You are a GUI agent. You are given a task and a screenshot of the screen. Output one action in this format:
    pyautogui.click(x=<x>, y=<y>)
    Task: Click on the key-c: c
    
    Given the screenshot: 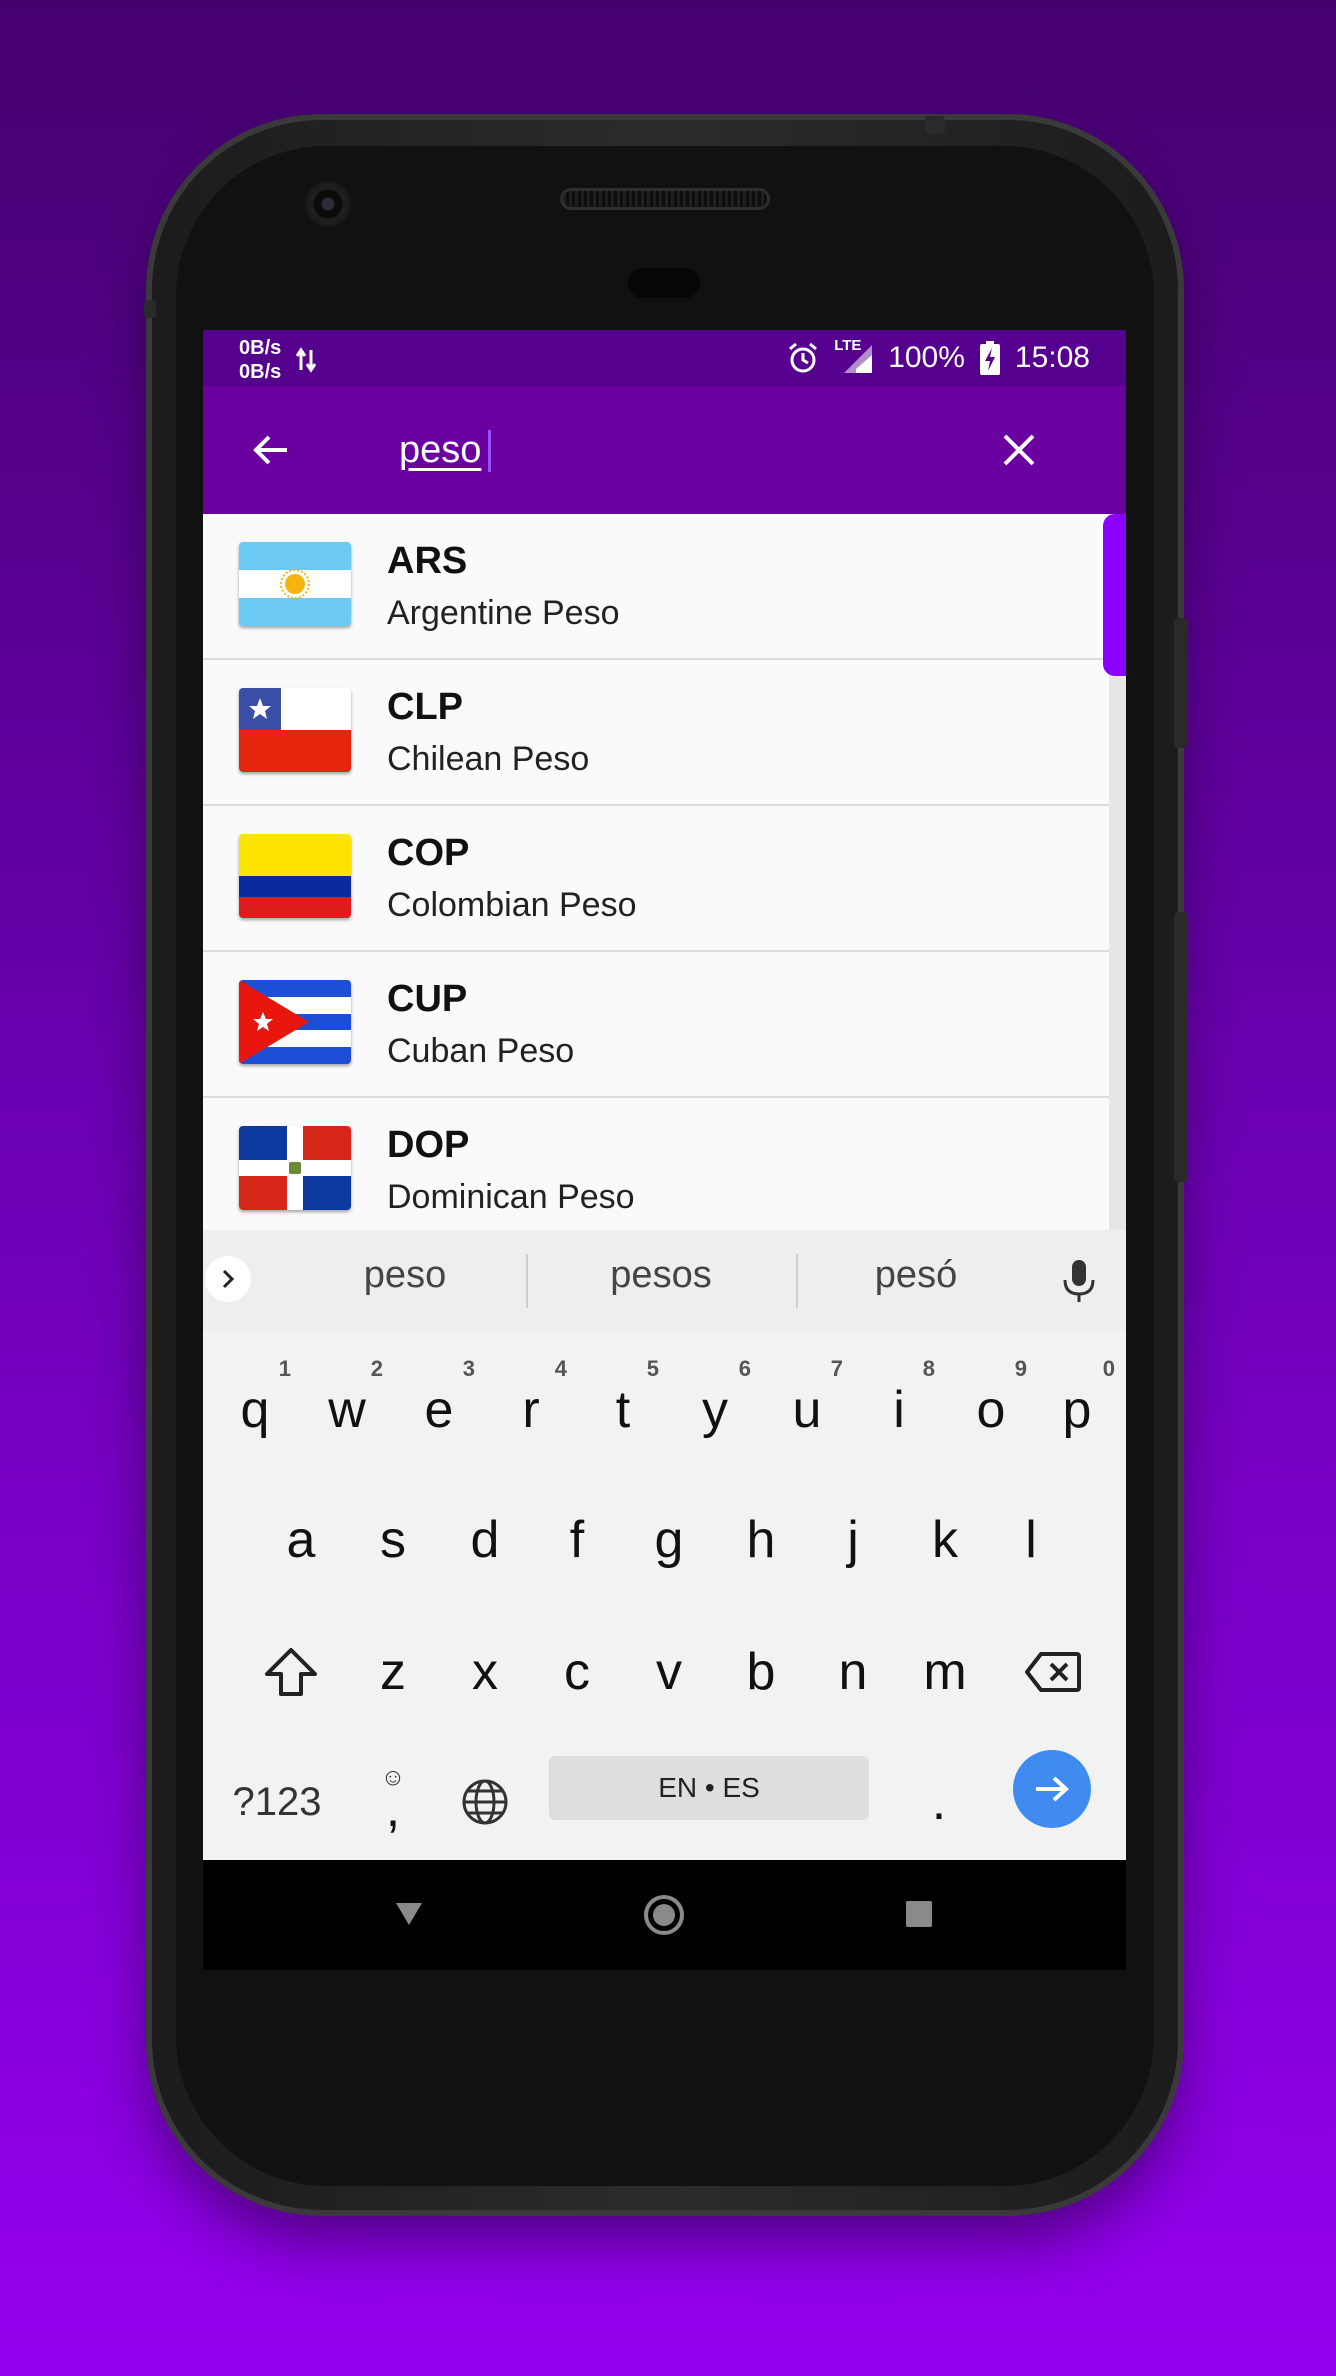 What is the action you would take?
    pyautogui.click(x=577, y=1672)
    